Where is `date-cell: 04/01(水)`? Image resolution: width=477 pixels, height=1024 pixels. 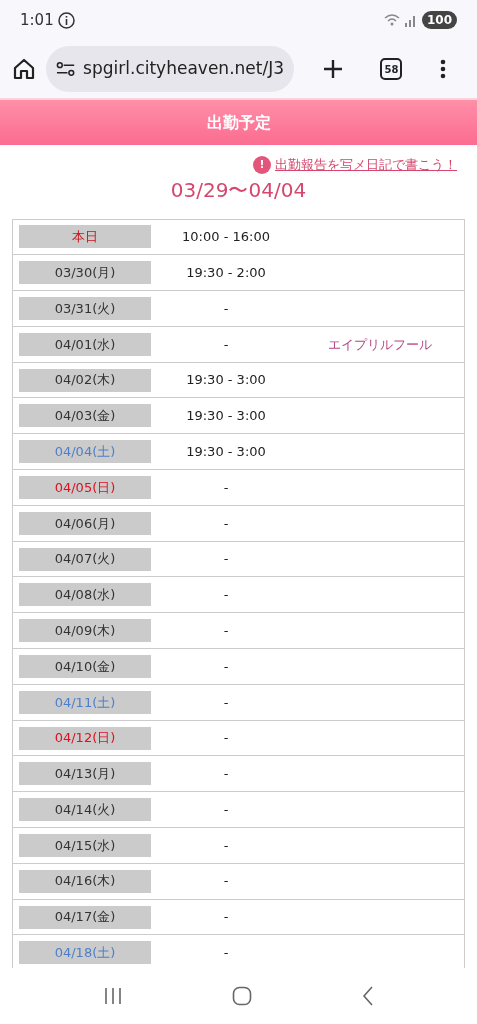
date-cell: 04/01(水) is located at coordinates (85, 344).